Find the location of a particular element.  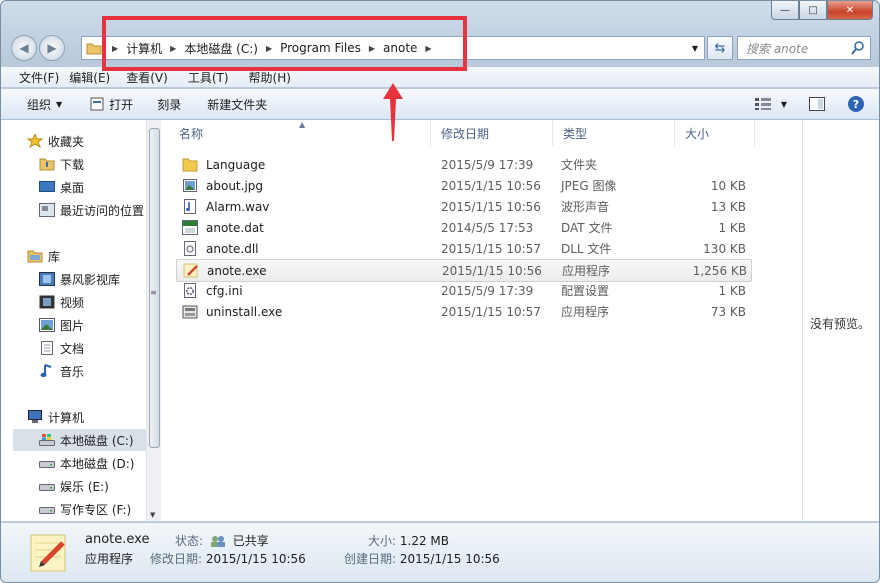

command-bar: 组织 ▼ 打开 刻录 新建文件夹 ▼ ? is located at coordinates (440, 104).